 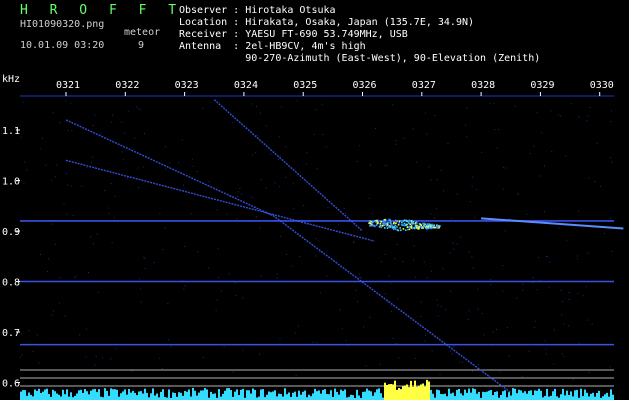 I want to click on y-tick-label: 0.8, so click(x=11, y=283).